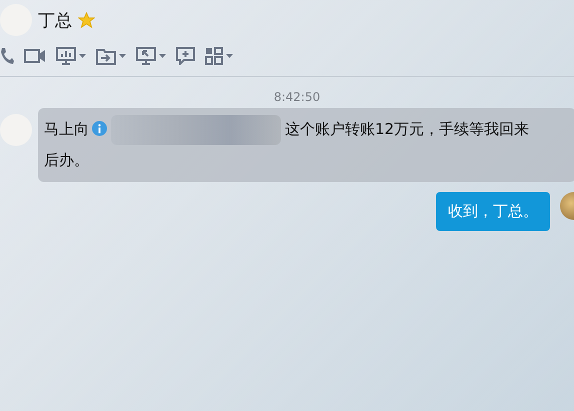 Image resolution: width=574 pixels, height=411 pixels. I want to click on message-timestamp: 8:42:50, so click(297, 97).